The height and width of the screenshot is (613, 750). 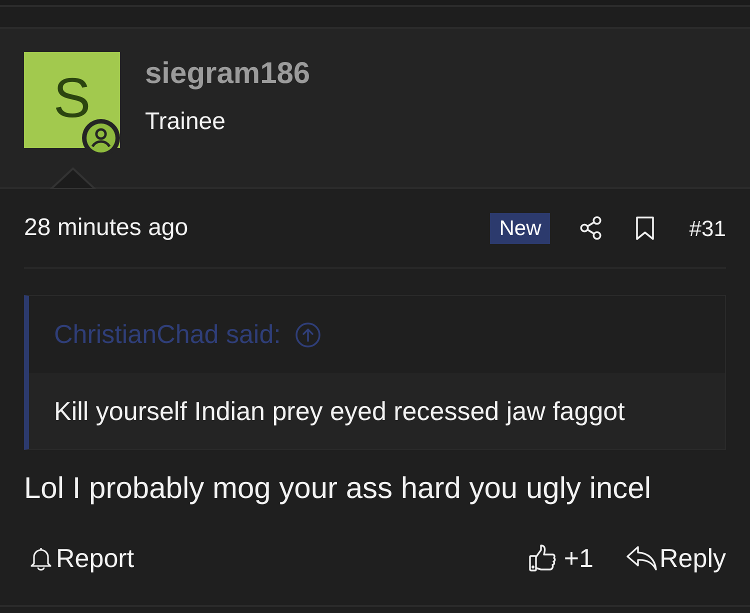 What do you see at coordinates (185, 121) in the screenshot?
I see `user-title: Trainee` at bounding box center [185, 121].